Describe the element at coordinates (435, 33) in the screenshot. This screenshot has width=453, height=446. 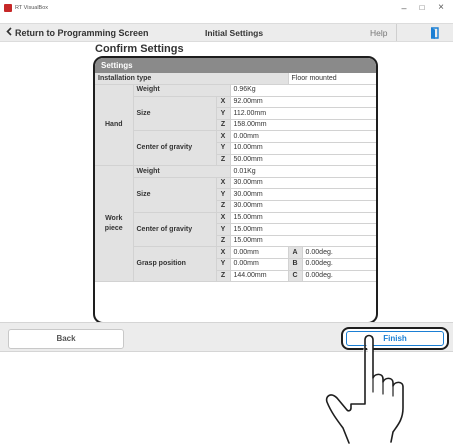
I see `exit-door-icon` at that location.